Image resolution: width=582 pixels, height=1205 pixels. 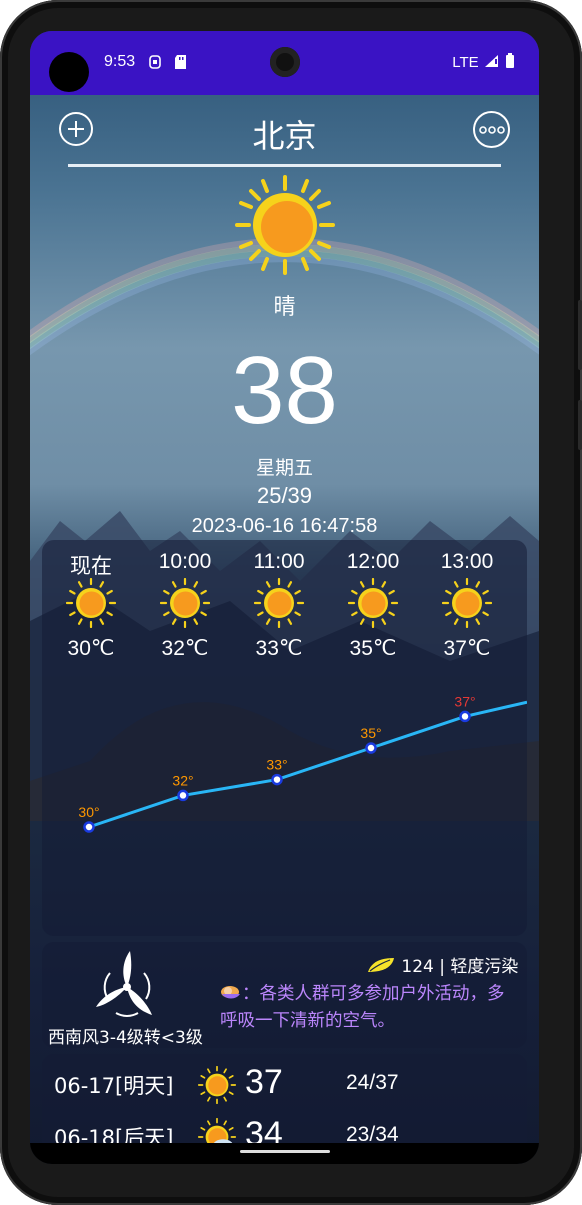 I want to click on hourly-time: 12:00, so click(x=373, y=561).